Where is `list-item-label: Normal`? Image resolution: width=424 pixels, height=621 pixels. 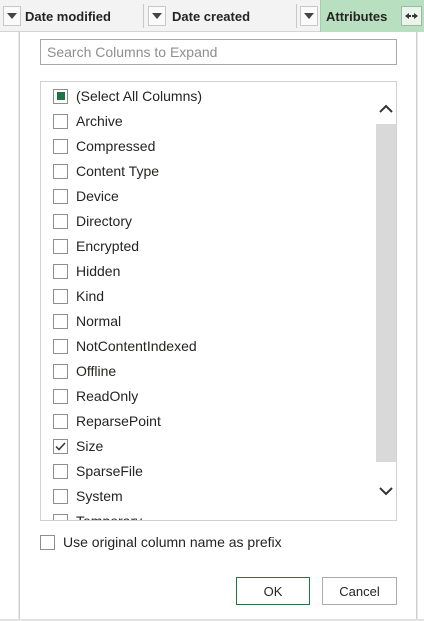
list-item-label: Normal is located at coordinates (99, 321).